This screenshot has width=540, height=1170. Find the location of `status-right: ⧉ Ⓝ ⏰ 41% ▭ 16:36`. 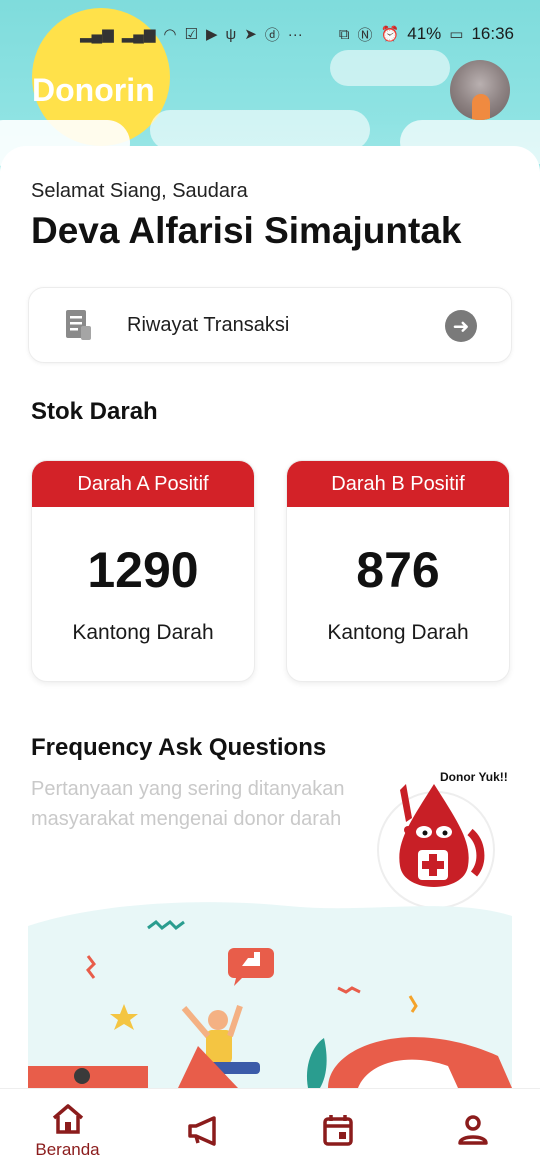

status-right: ⧉ Ⓝ ⏰ 41% ▭ 16:36 is located at coordinates (426, 34).